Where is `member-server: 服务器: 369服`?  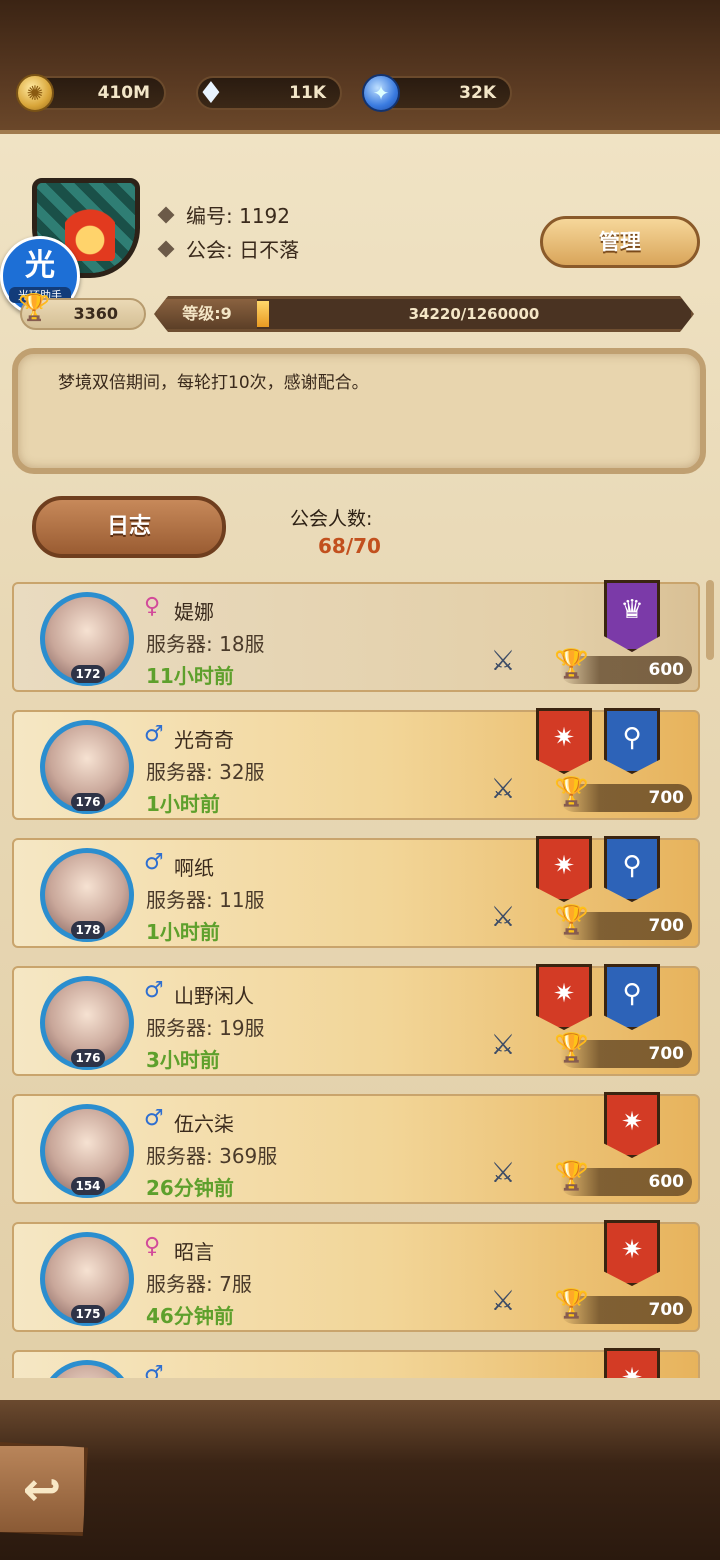
member-server: 服务器: 369服 is located at coordinates (212, 1156).